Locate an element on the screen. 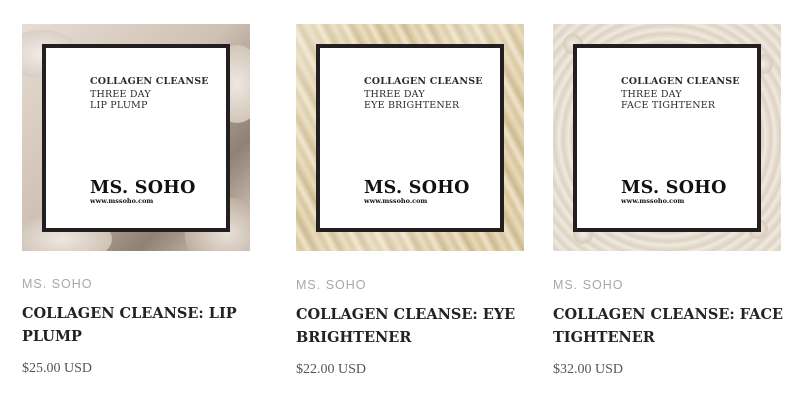 The image size is (804, 414). product-title-link: COLLAGEN CLEANSE: FACE TIGHTENER is located at coordinates (673, 326).